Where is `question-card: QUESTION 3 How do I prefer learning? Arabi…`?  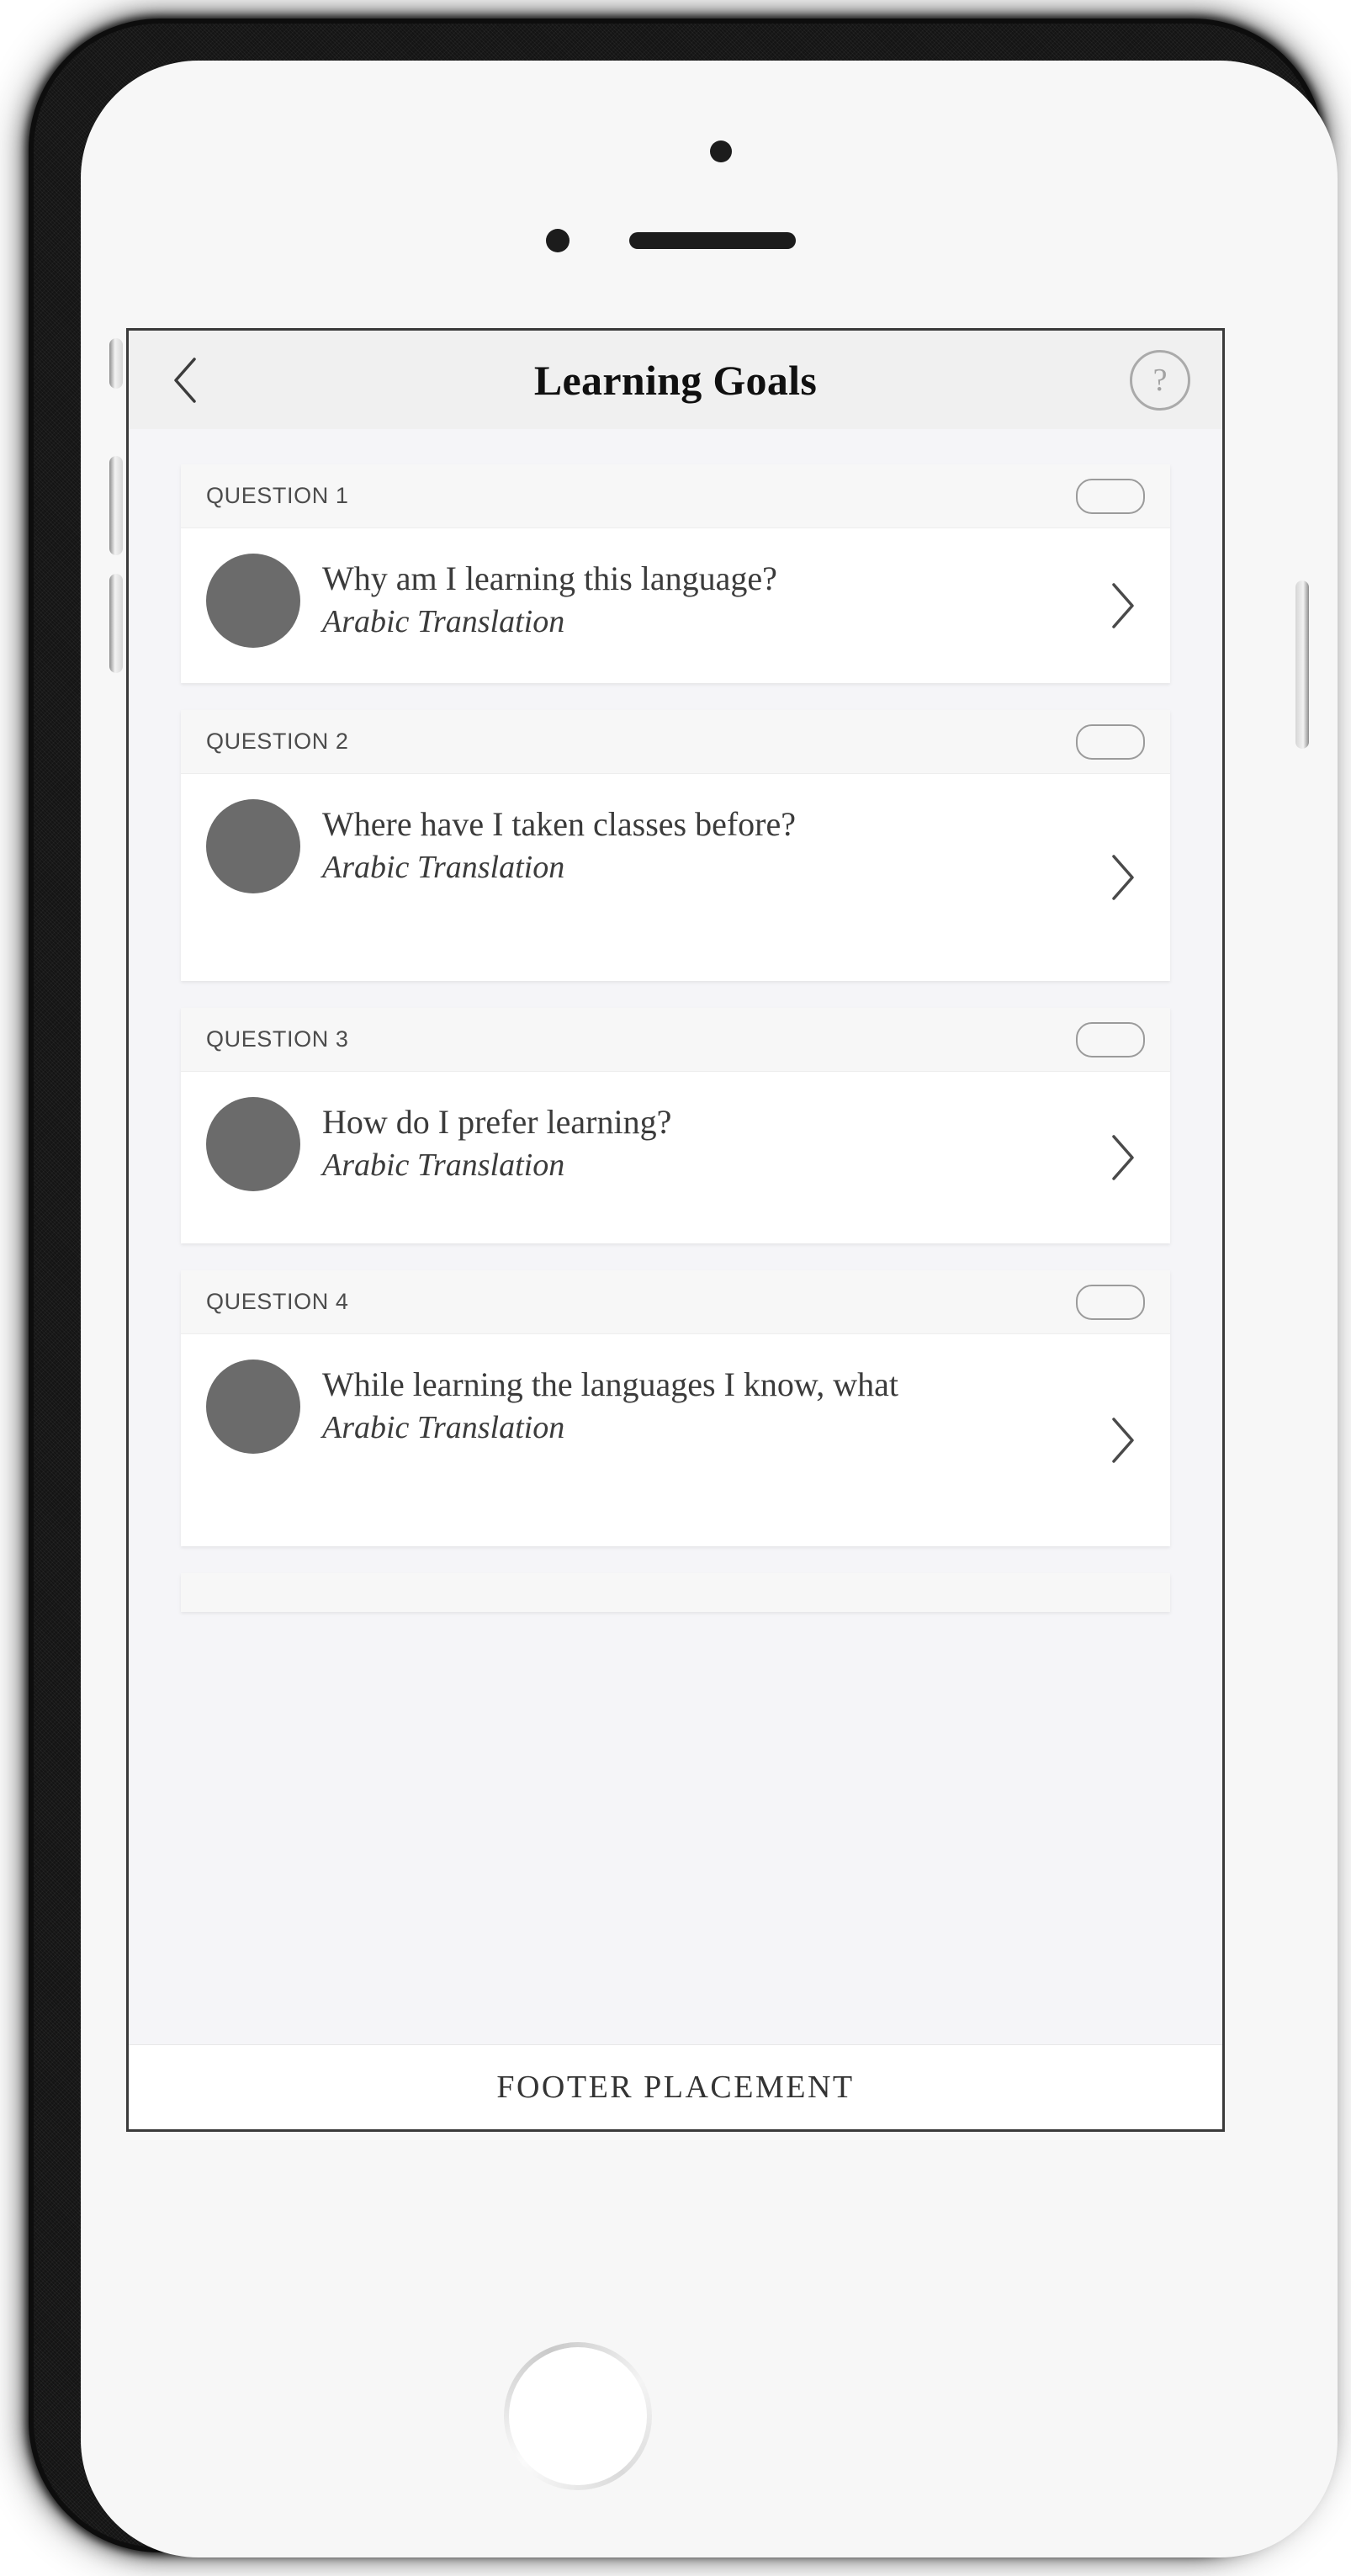
question-card: QUESTION 3 How do I prefer learning? Arabi… is located at coordinates (675, 1125).